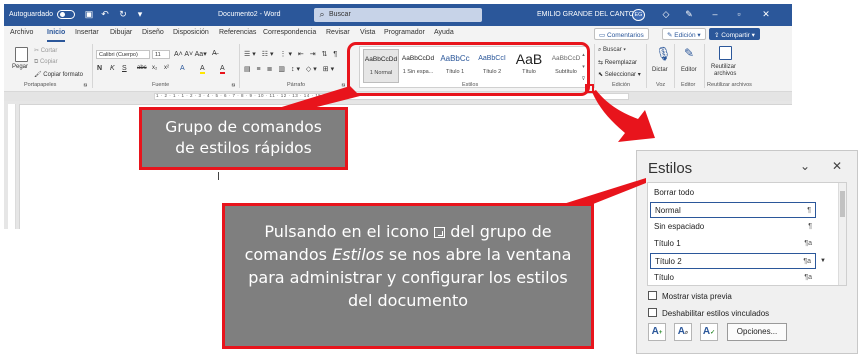  What do you see at coordinates (358, 254) in the screenshot?
I see `callout-text-italic: Estilos` at bounding box center [358, 254].